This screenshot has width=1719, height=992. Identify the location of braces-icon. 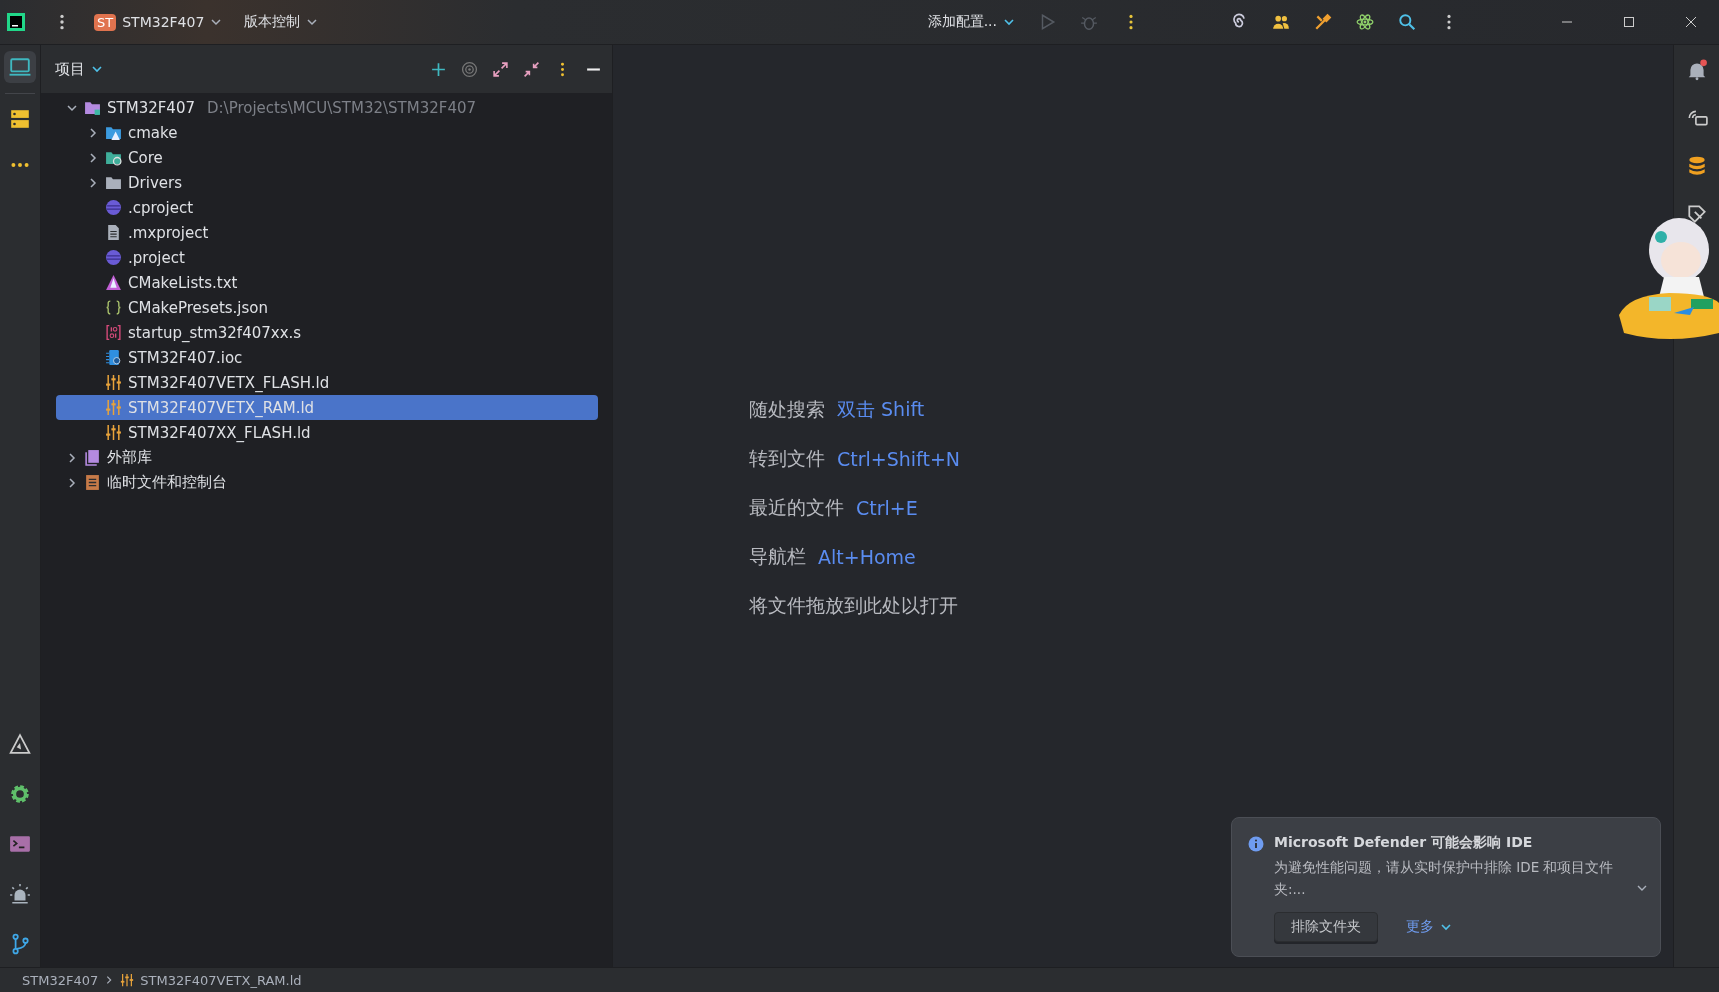
(113, 307).